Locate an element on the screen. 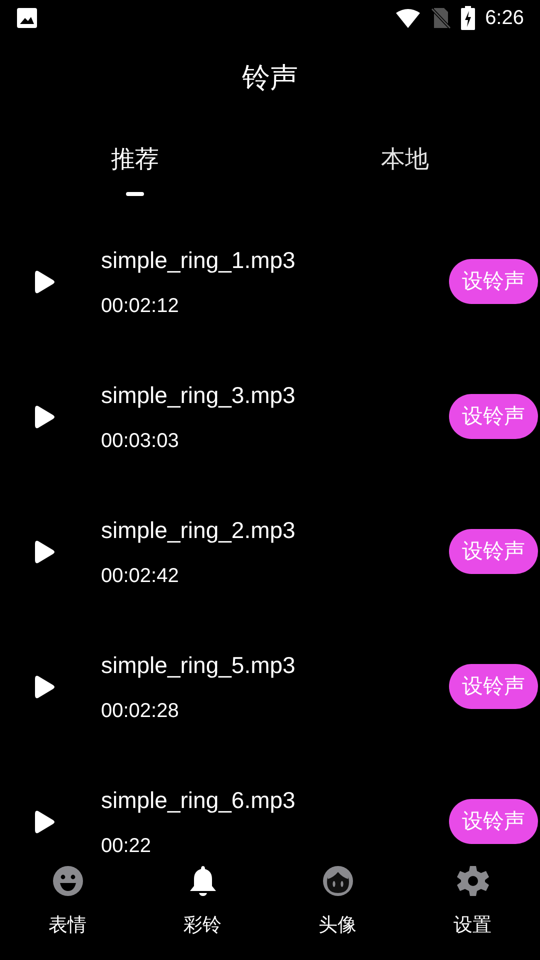 The image size is (540, 960). status-time: 6:26 is located at coordinates (504, 18).